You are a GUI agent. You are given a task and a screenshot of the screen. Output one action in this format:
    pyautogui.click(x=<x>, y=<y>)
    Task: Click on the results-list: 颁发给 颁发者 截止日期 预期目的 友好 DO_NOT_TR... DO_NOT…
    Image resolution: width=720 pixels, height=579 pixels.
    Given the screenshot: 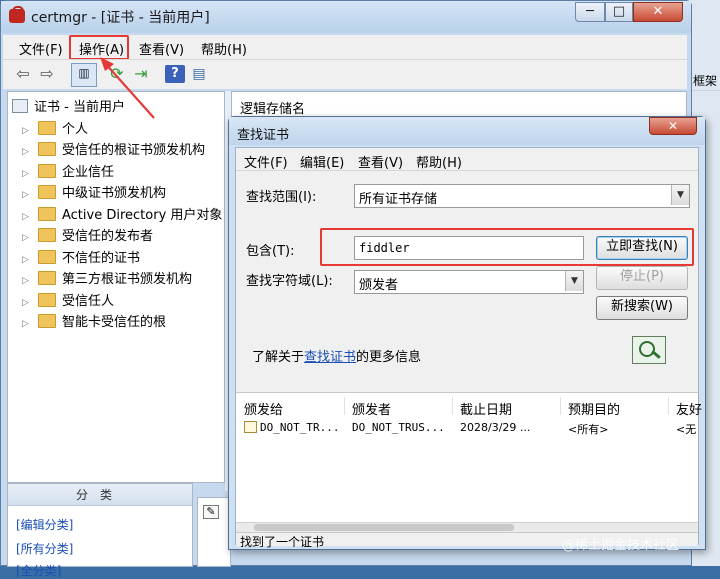 What is the action you would take?
    pyautogui.click(x=469, y=457)
    